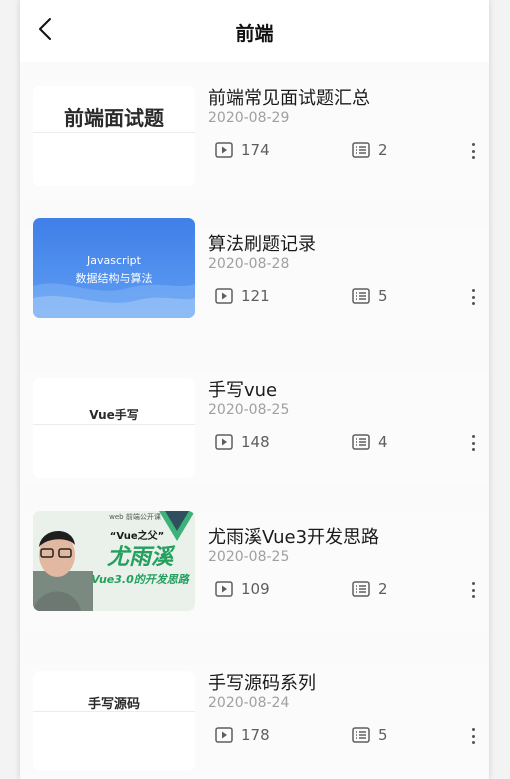  I want to click on item-date: 2020-08-29, so click(249, 118).